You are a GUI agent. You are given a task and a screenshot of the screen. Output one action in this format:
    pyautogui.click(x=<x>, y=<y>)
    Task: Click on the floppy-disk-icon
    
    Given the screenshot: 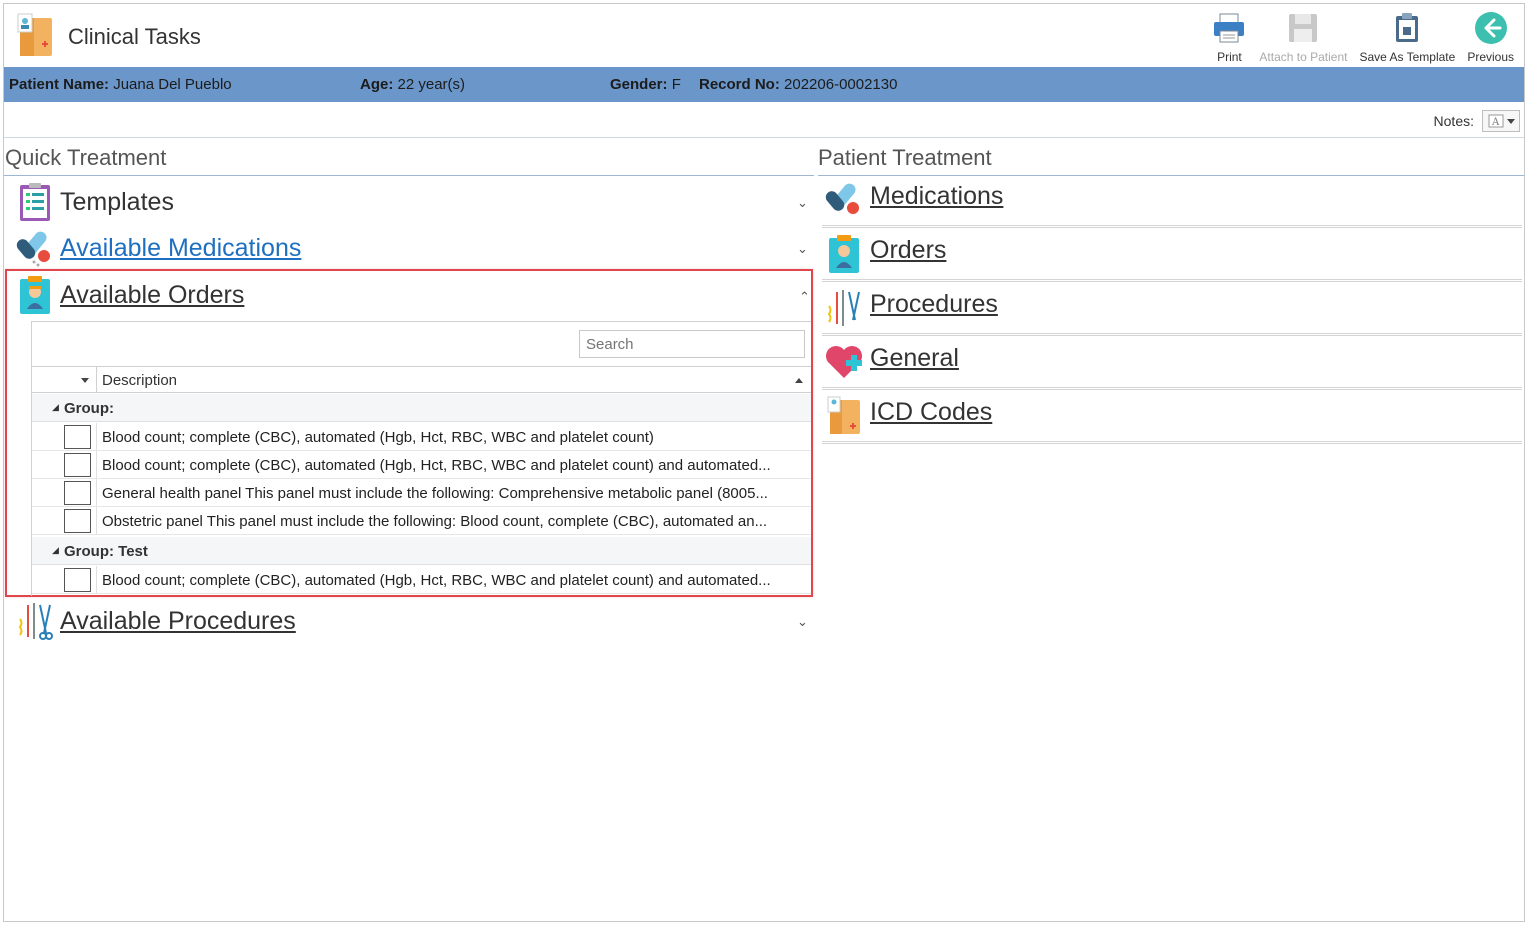 What is the action you would take?
    pyautogui.click(x=1303, y=28)
    